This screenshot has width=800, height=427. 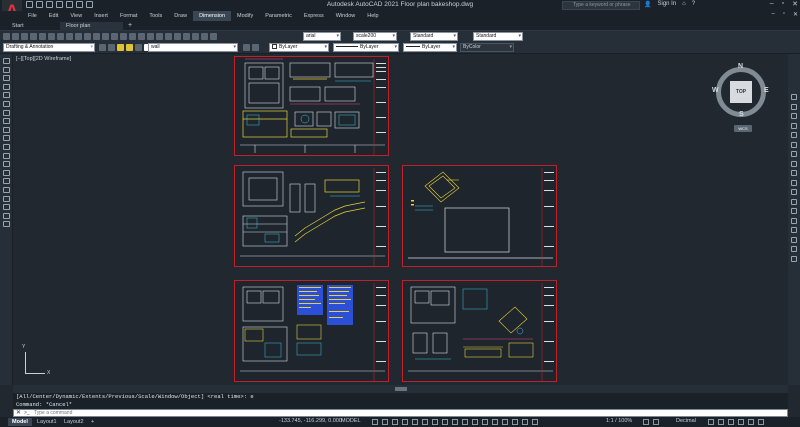 What do you see at coordinates (666, 4) in the screenshot?
I see `sign-in-link: Sign In` at bounding box center [666, 4].